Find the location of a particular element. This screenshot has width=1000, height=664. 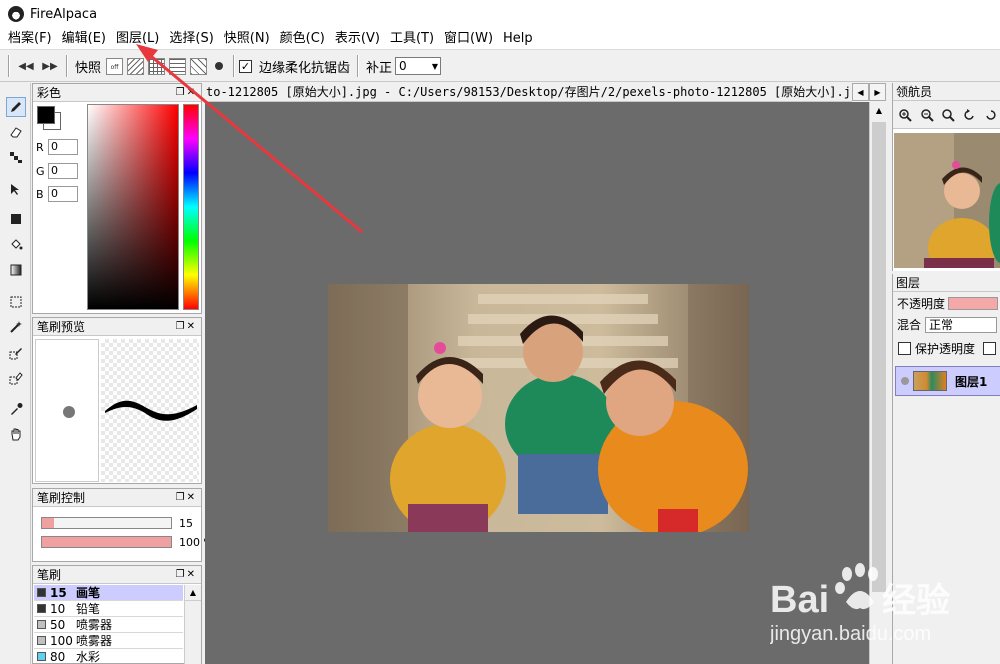

watermark-url: jingyan.baidu.com is located at coordinates (850, 634).